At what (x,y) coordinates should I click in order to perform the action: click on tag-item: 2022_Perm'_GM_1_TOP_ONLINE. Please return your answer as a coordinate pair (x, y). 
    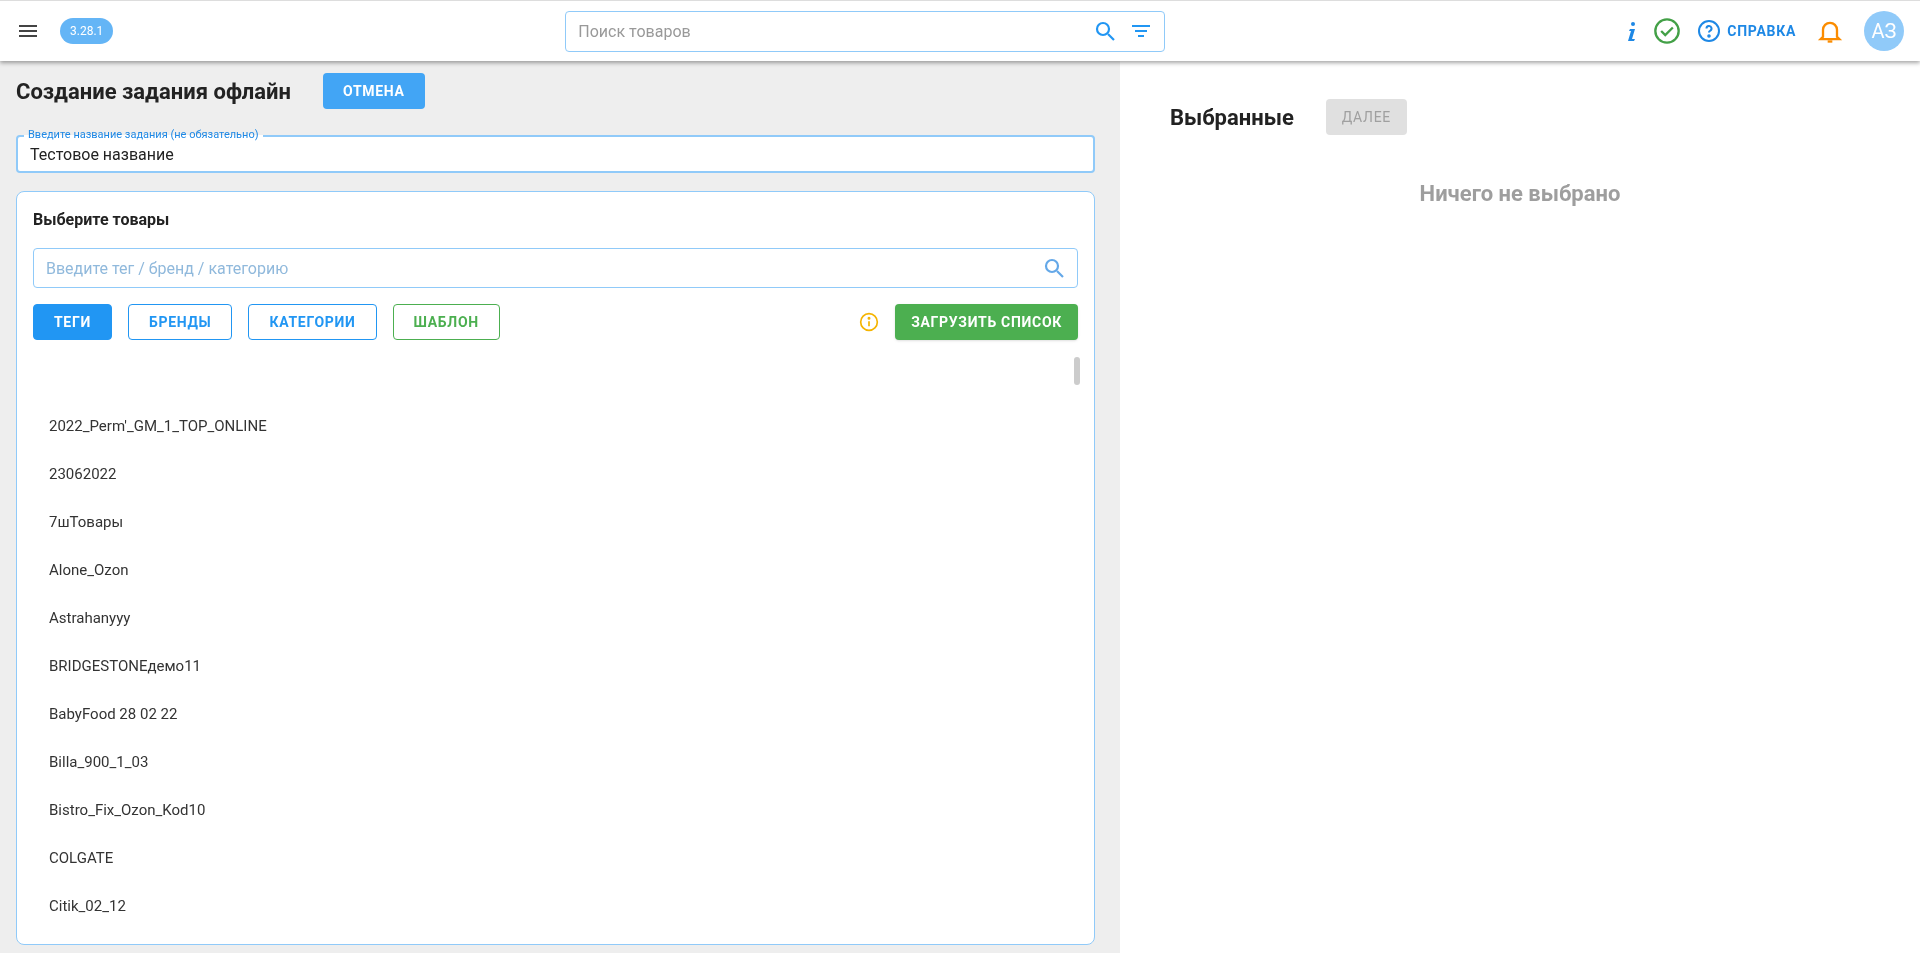
    Looking at the image, I should click on (563, 426).